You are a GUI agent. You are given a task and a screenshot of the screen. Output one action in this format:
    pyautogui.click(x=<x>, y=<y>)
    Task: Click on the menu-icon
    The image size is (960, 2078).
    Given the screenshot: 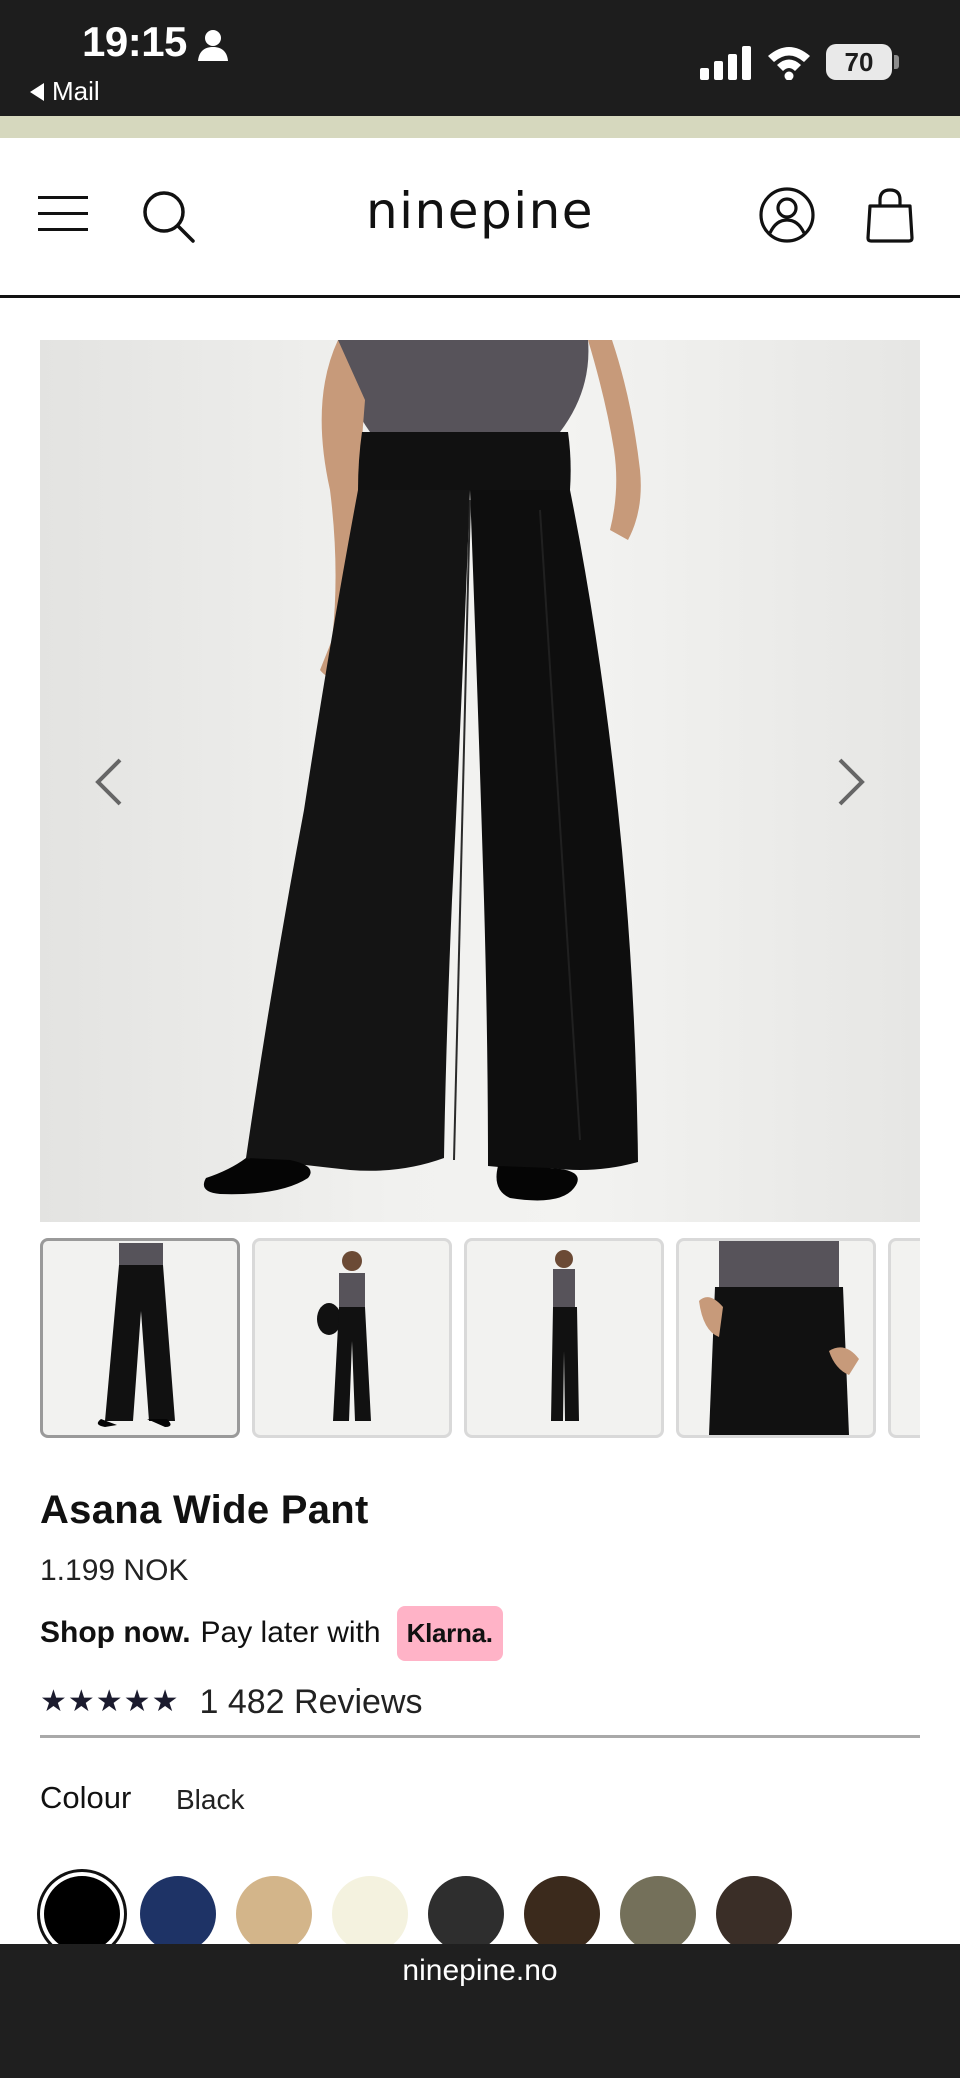 What is the action you would take?
    pyautogui.click(x=63, y=214)
    